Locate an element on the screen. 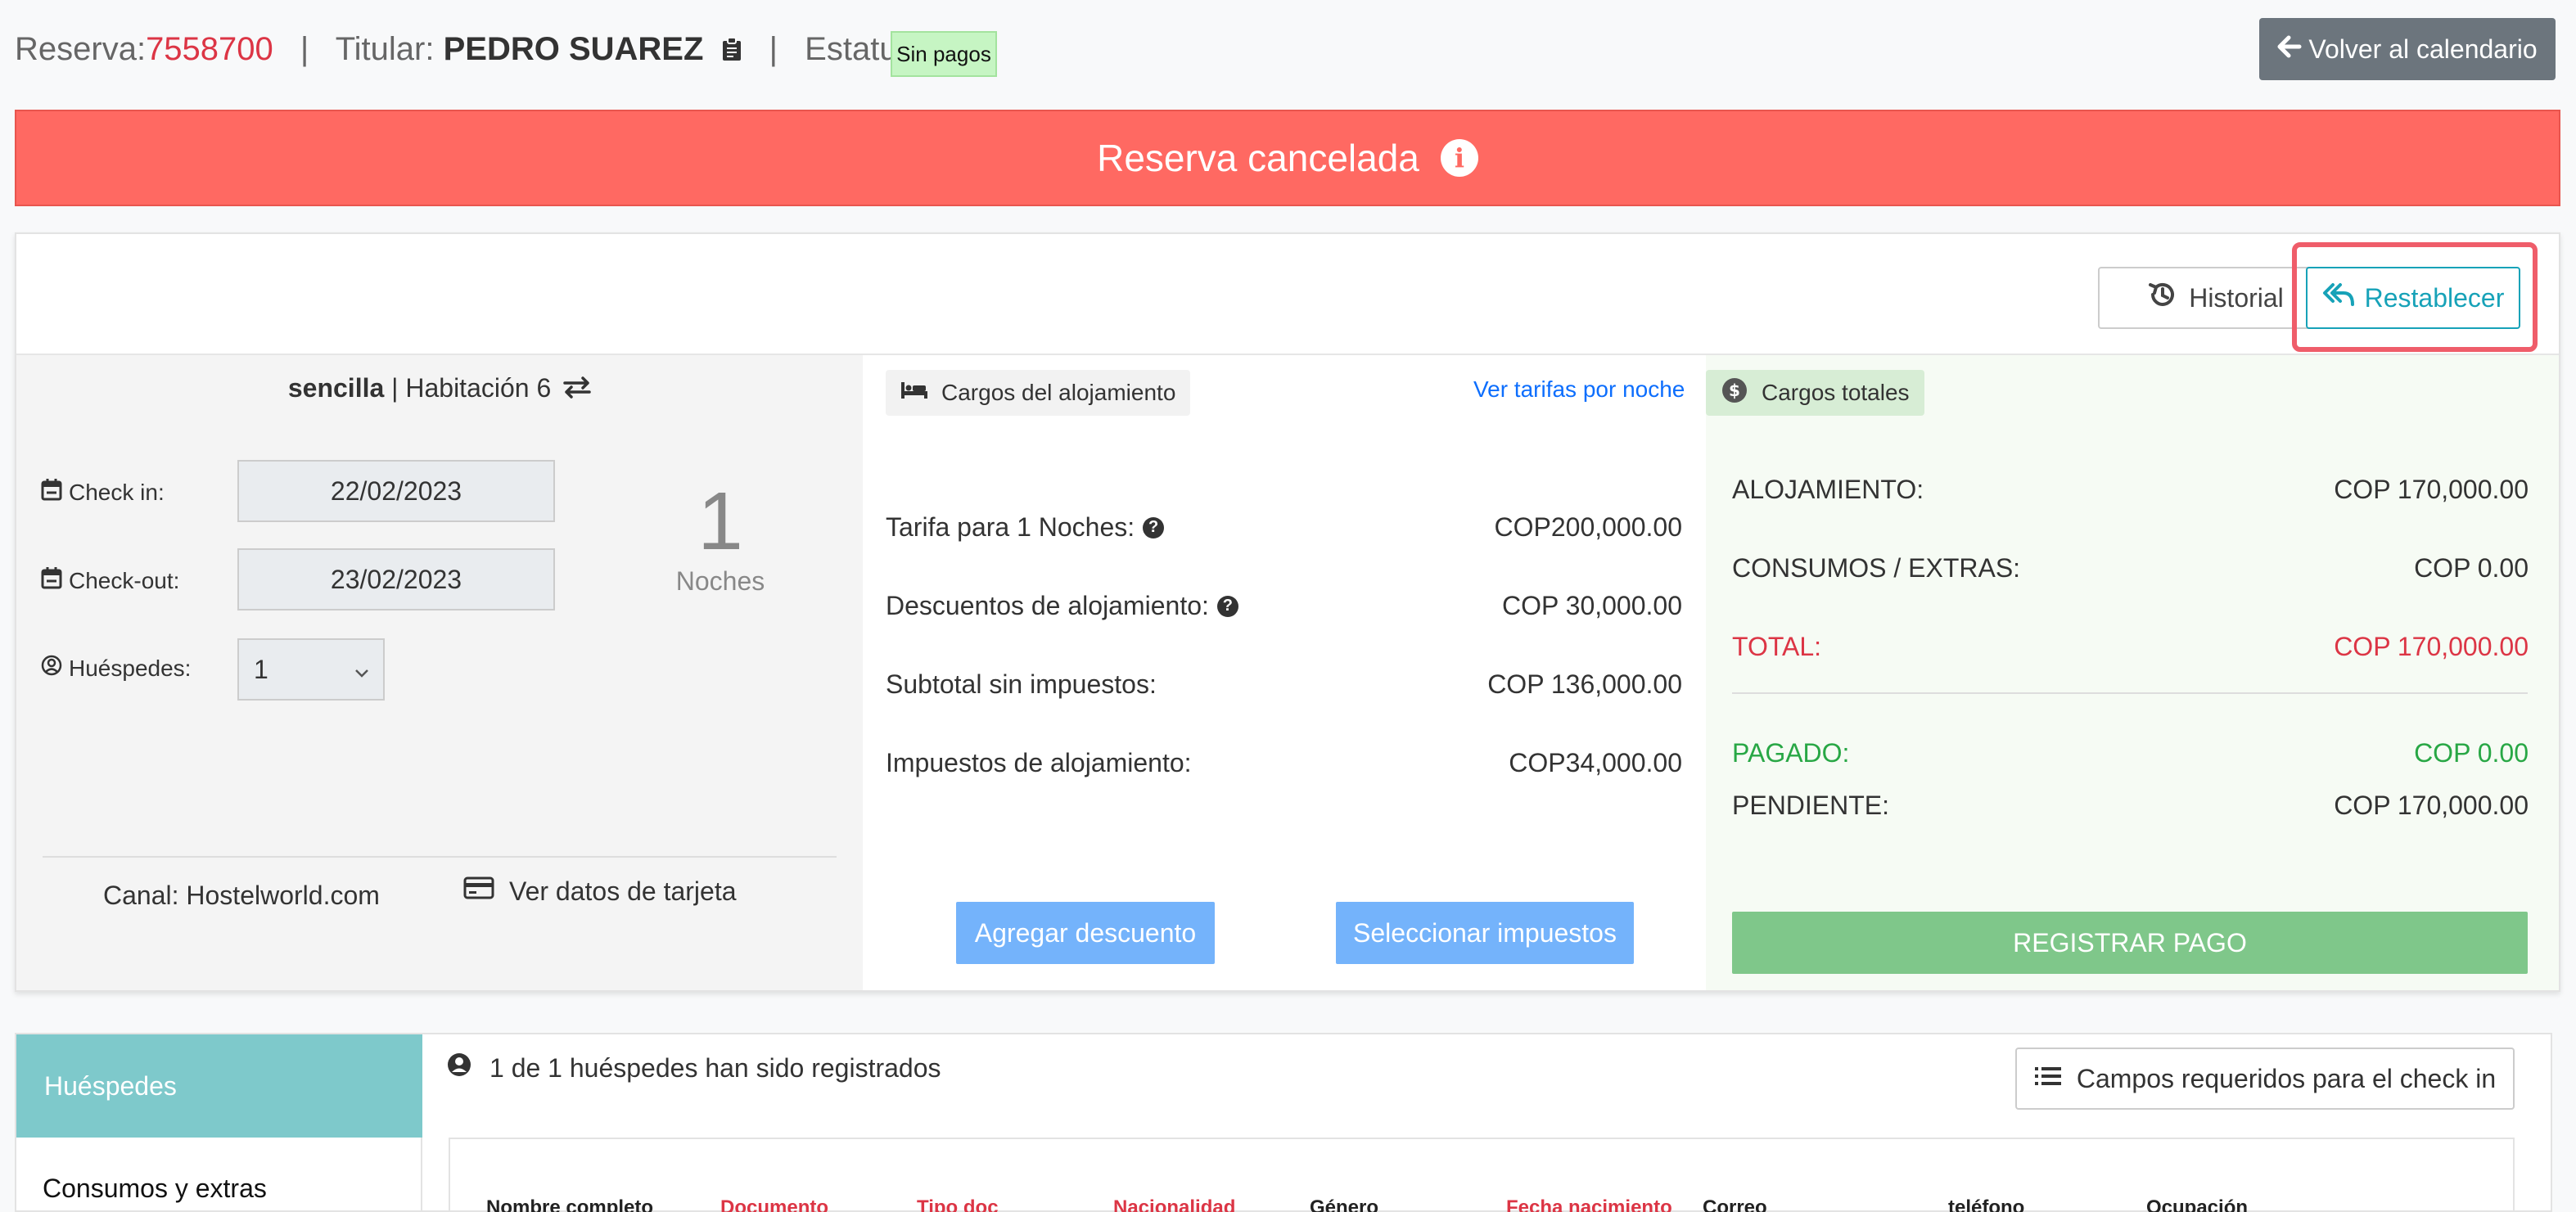 The height and width of the screenshot is (1212, 2576). column-header: Correo is located at coordinates (1735, 1204).